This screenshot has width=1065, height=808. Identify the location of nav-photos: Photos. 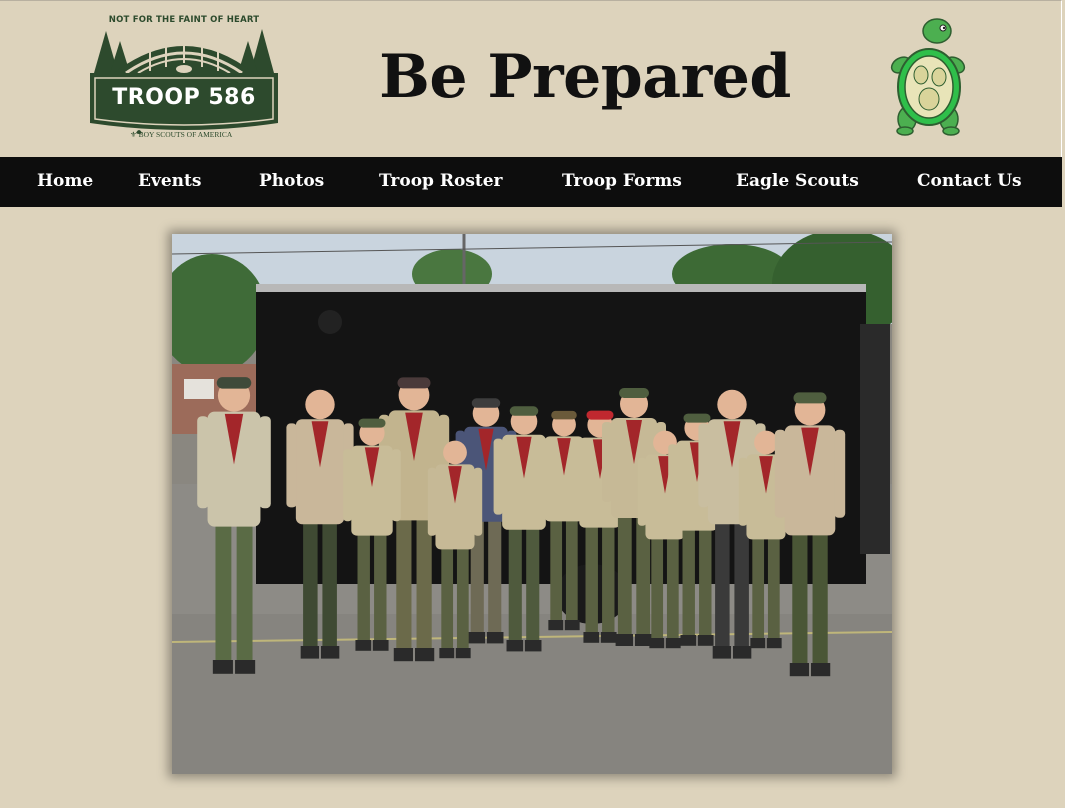
(291, 182).